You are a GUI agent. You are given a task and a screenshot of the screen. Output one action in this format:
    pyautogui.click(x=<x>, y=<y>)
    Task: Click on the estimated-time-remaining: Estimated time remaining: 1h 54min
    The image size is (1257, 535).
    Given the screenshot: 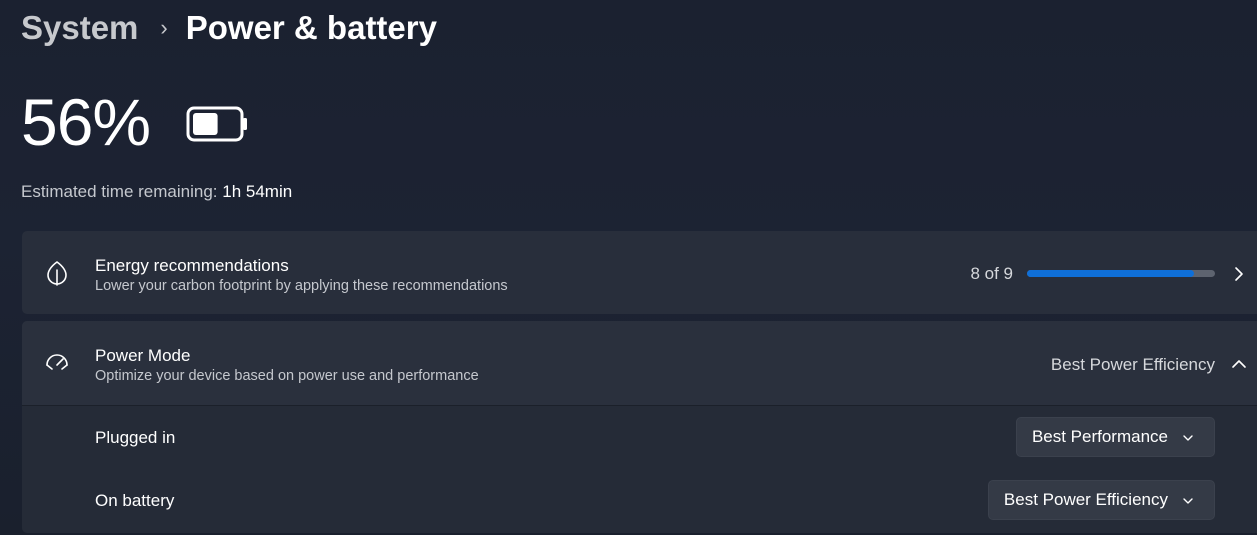 What is the action you would take?
    pyautogui.click(x=156, y=192)
    